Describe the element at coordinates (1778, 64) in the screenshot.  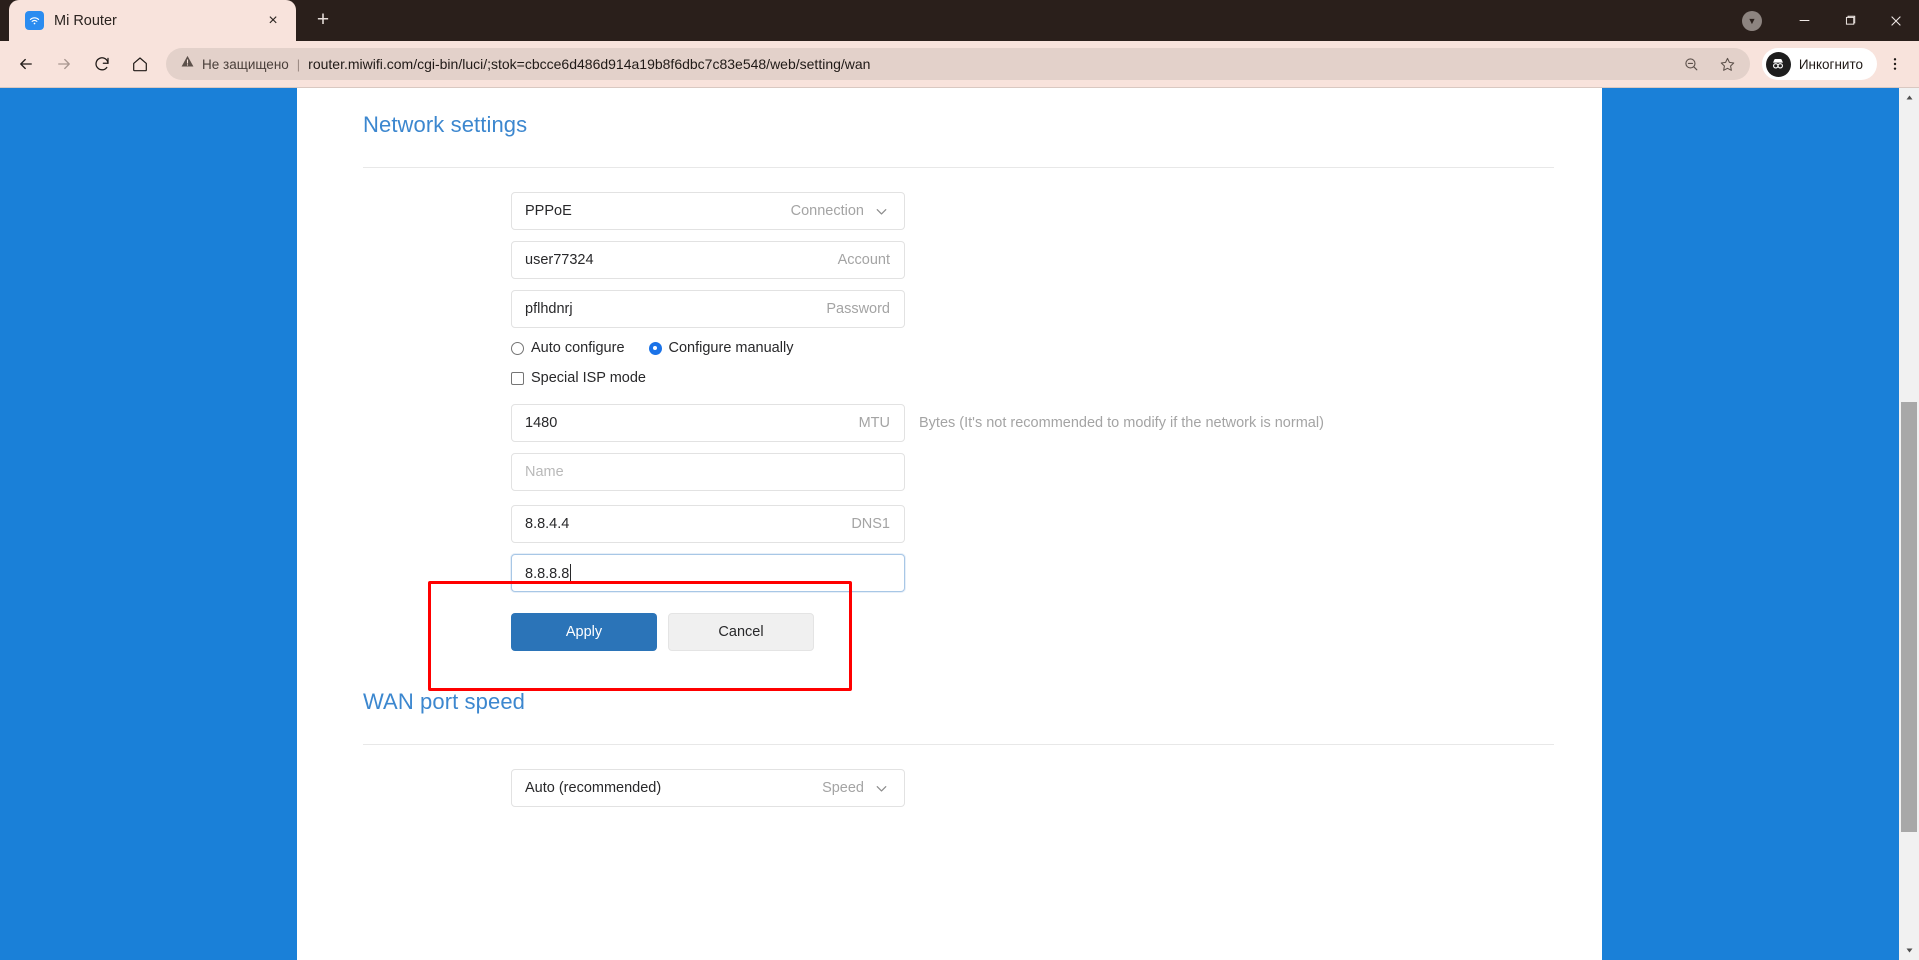
I see `incognito-icon` at that location.